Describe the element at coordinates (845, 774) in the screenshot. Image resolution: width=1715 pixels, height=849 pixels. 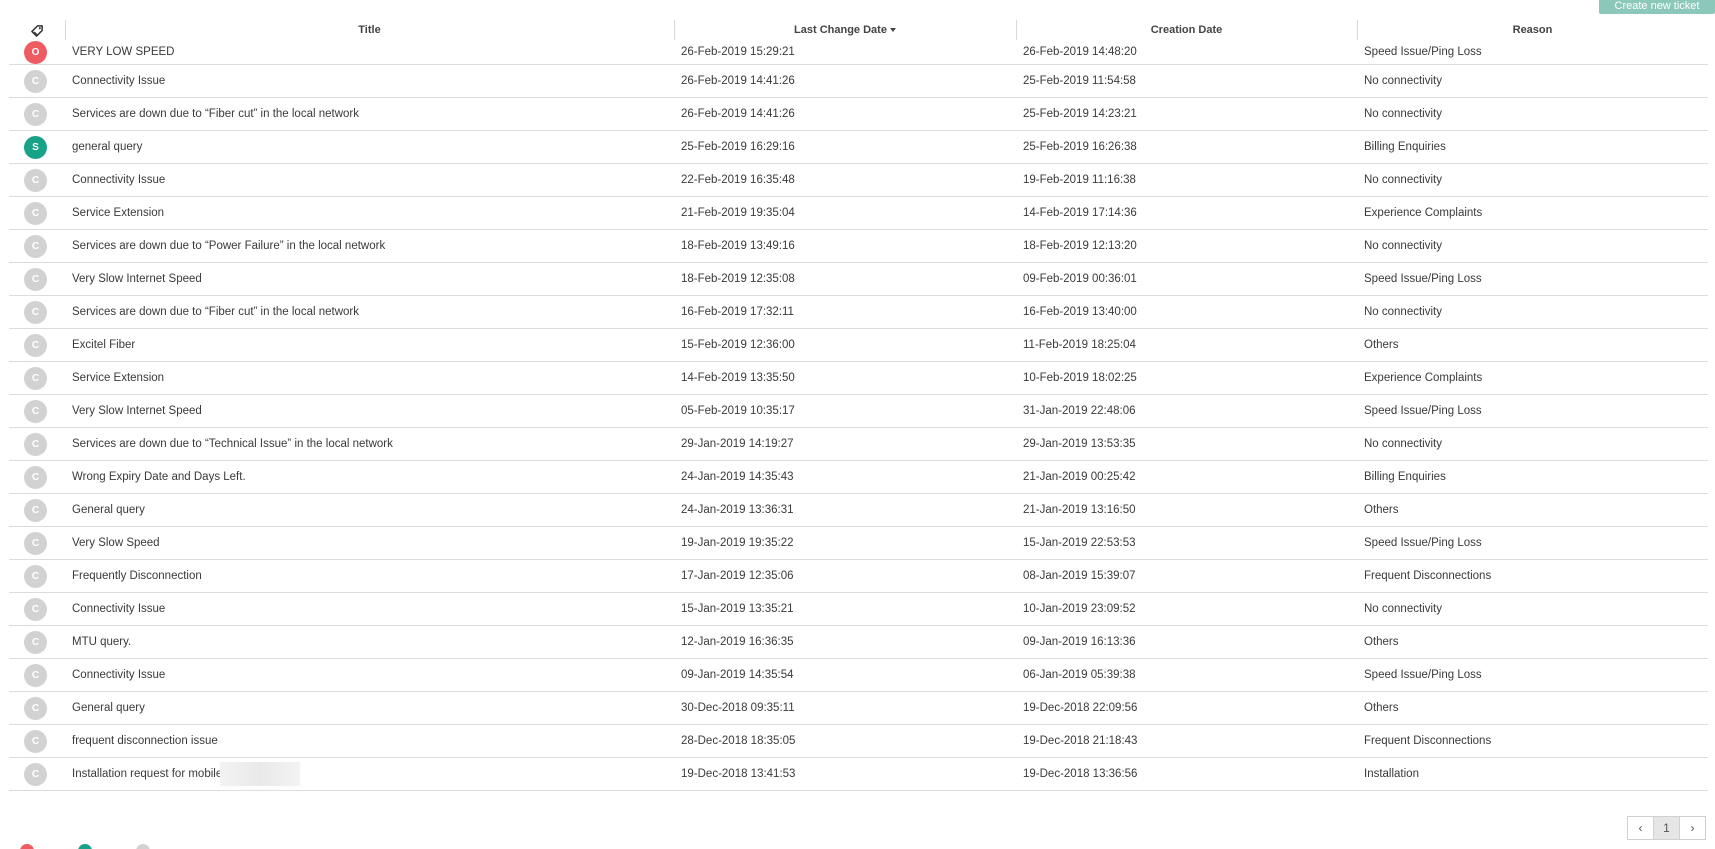
I see `last-change-cell: 19-Dec-2018 13:41:53` at that location.